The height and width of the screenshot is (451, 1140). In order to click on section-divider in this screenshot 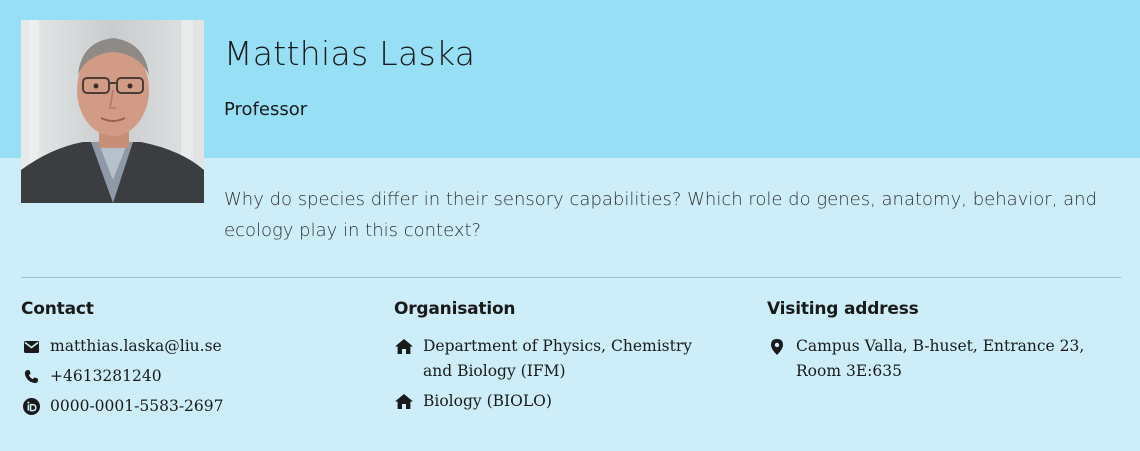, I will do `click(571, 277)`.